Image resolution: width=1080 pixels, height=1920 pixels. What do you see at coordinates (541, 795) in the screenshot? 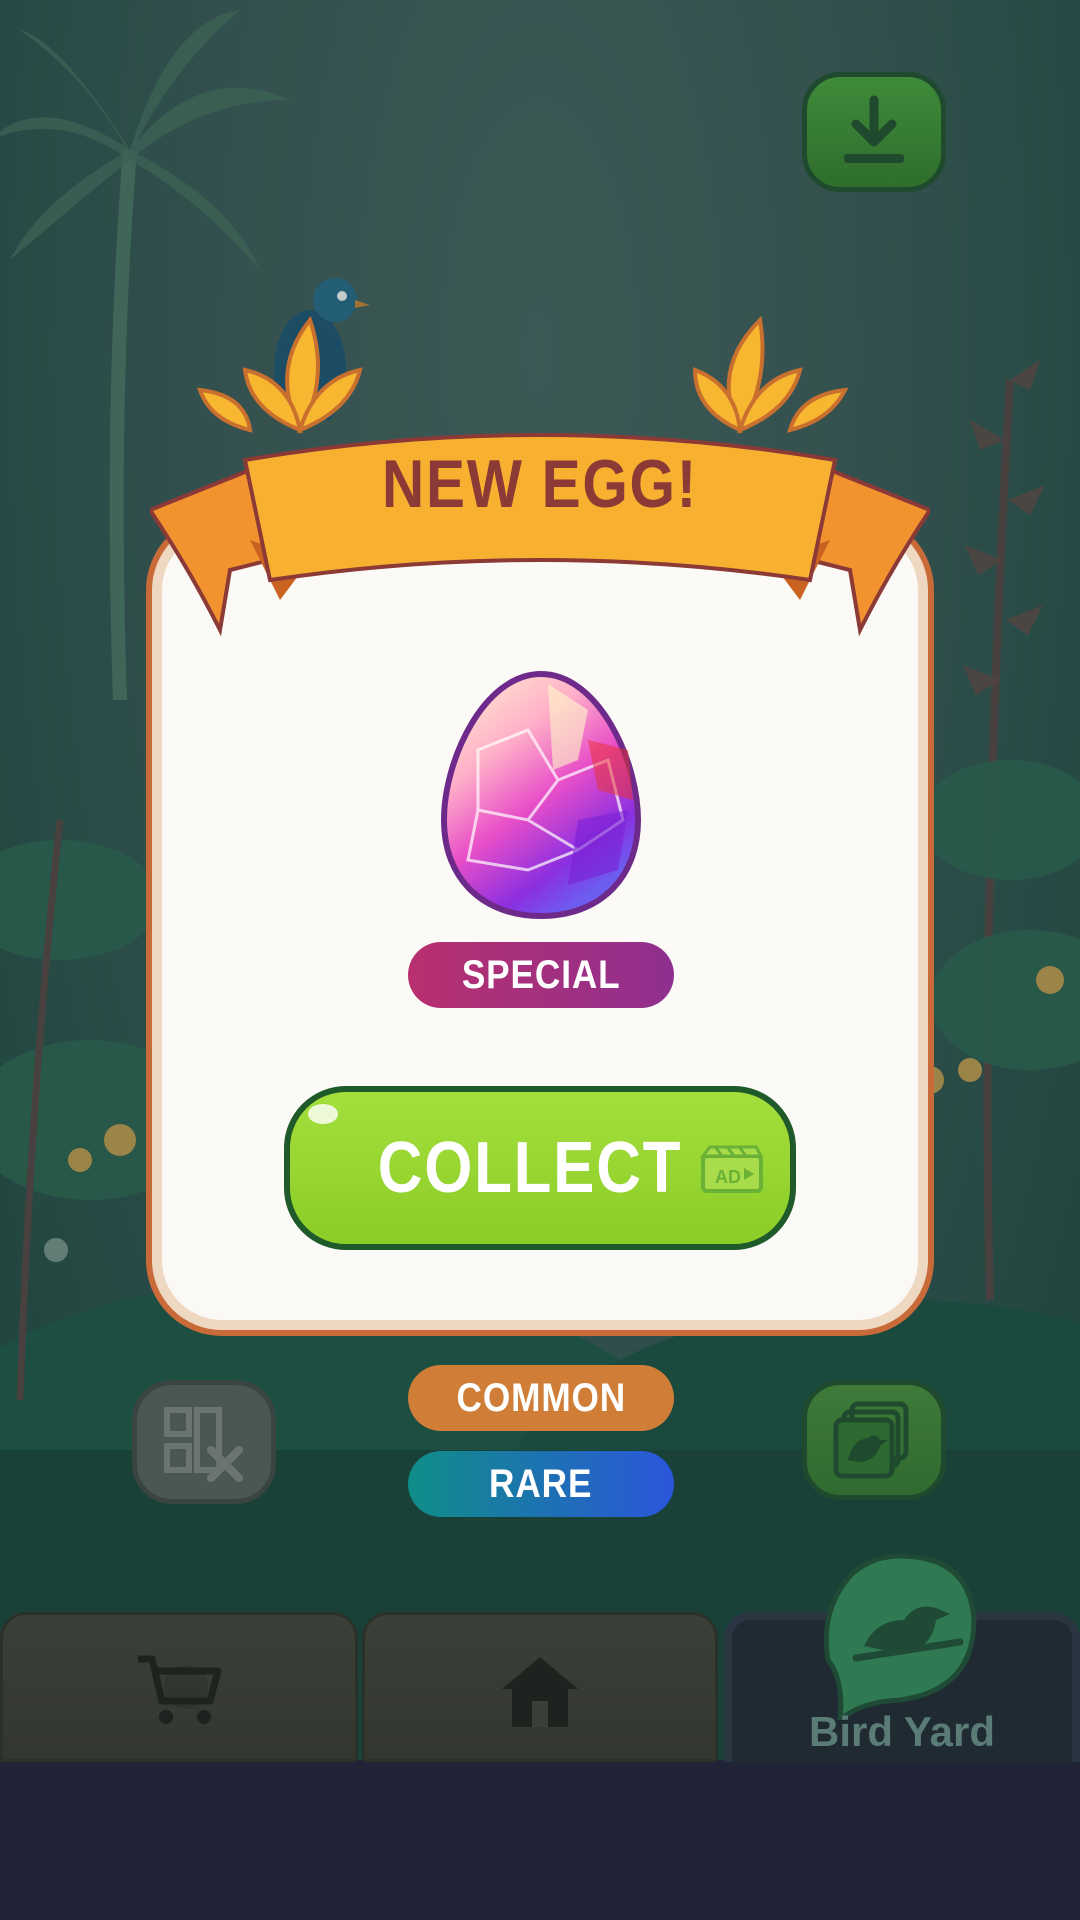
I see `special-egg-image` at bounding box center [541, 795].